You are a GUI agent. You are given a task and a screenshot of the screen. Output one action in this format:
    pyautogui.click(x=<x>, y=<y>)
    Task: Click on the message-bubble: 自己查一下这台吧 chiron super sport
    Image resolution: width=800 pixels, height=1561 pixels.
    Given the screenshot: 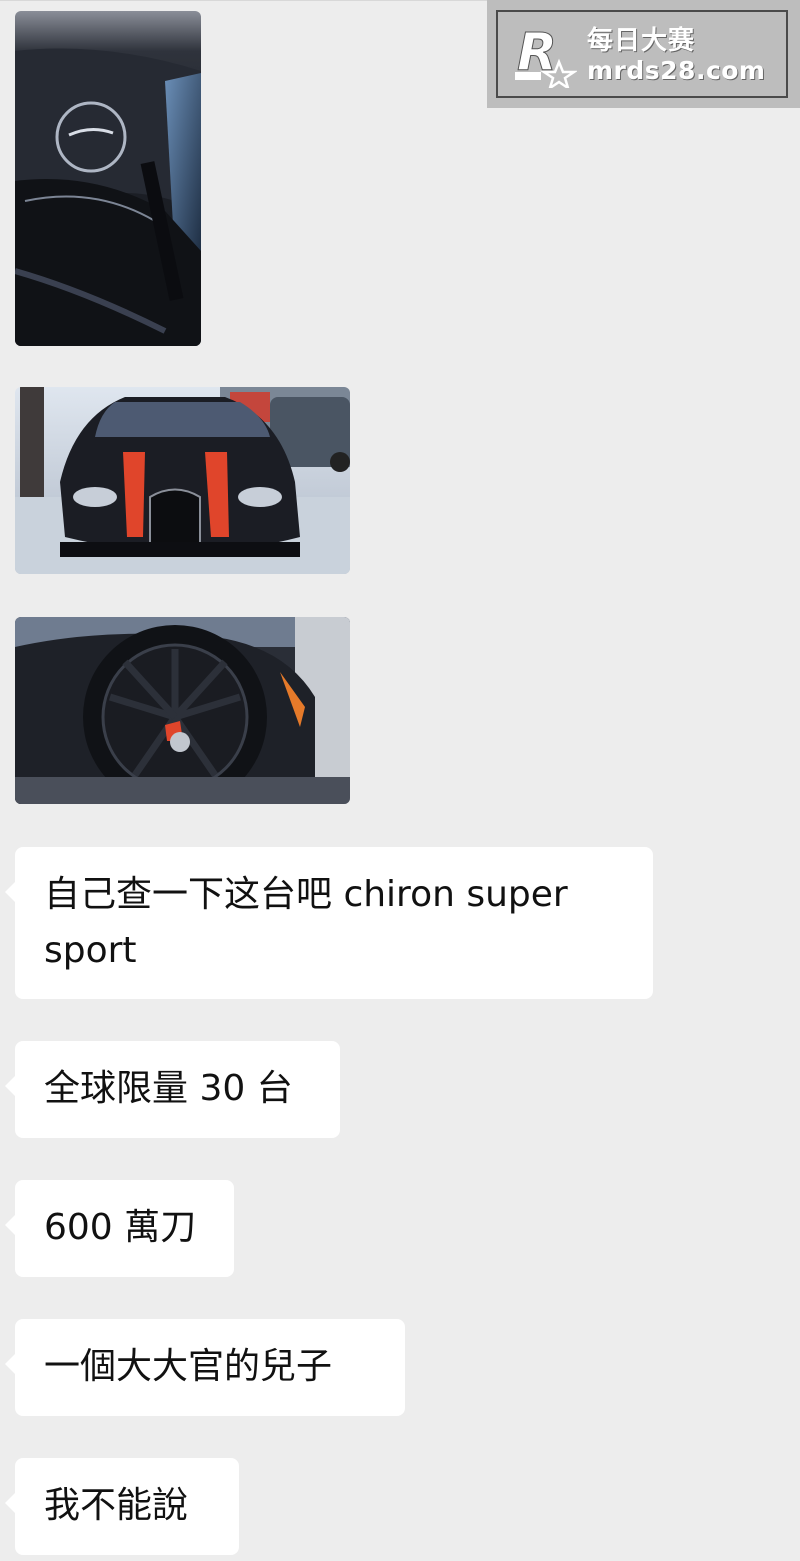 What is the action you would take?
    pyautogui.click(x=329, y=923)
    